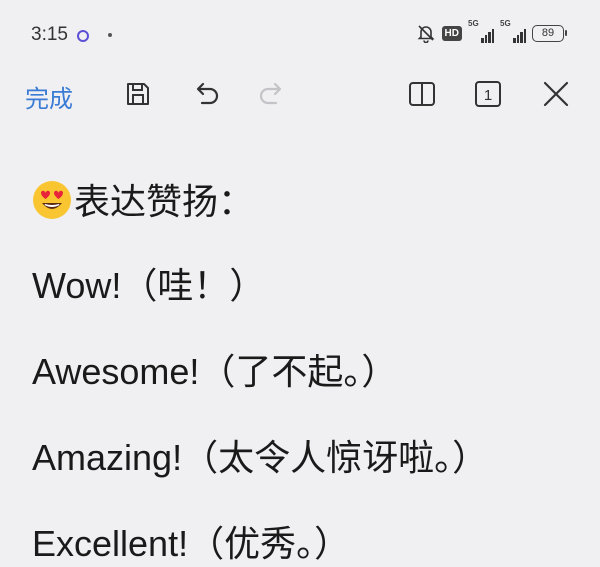 The width and height of the screenshot is (600, 567). What do you see at coordinates (425, 34) in the screenshot?
I see `bell-muted-icon` at bounding box center [425, 34].